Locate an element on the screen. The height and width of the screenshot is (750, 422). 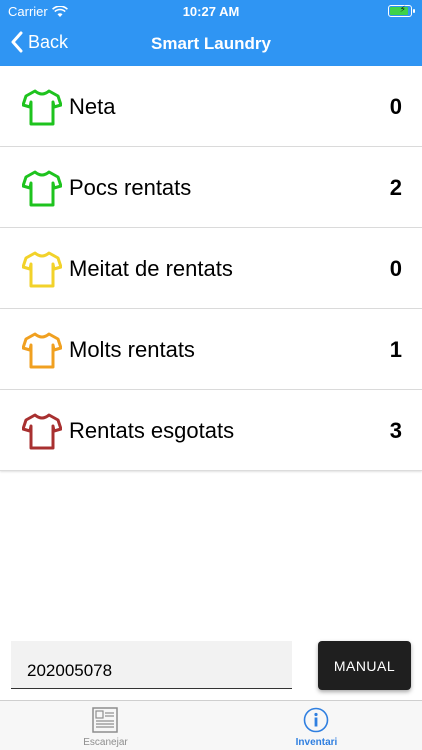
tab-inventory: Inventari is located at coordinates (316, 725).